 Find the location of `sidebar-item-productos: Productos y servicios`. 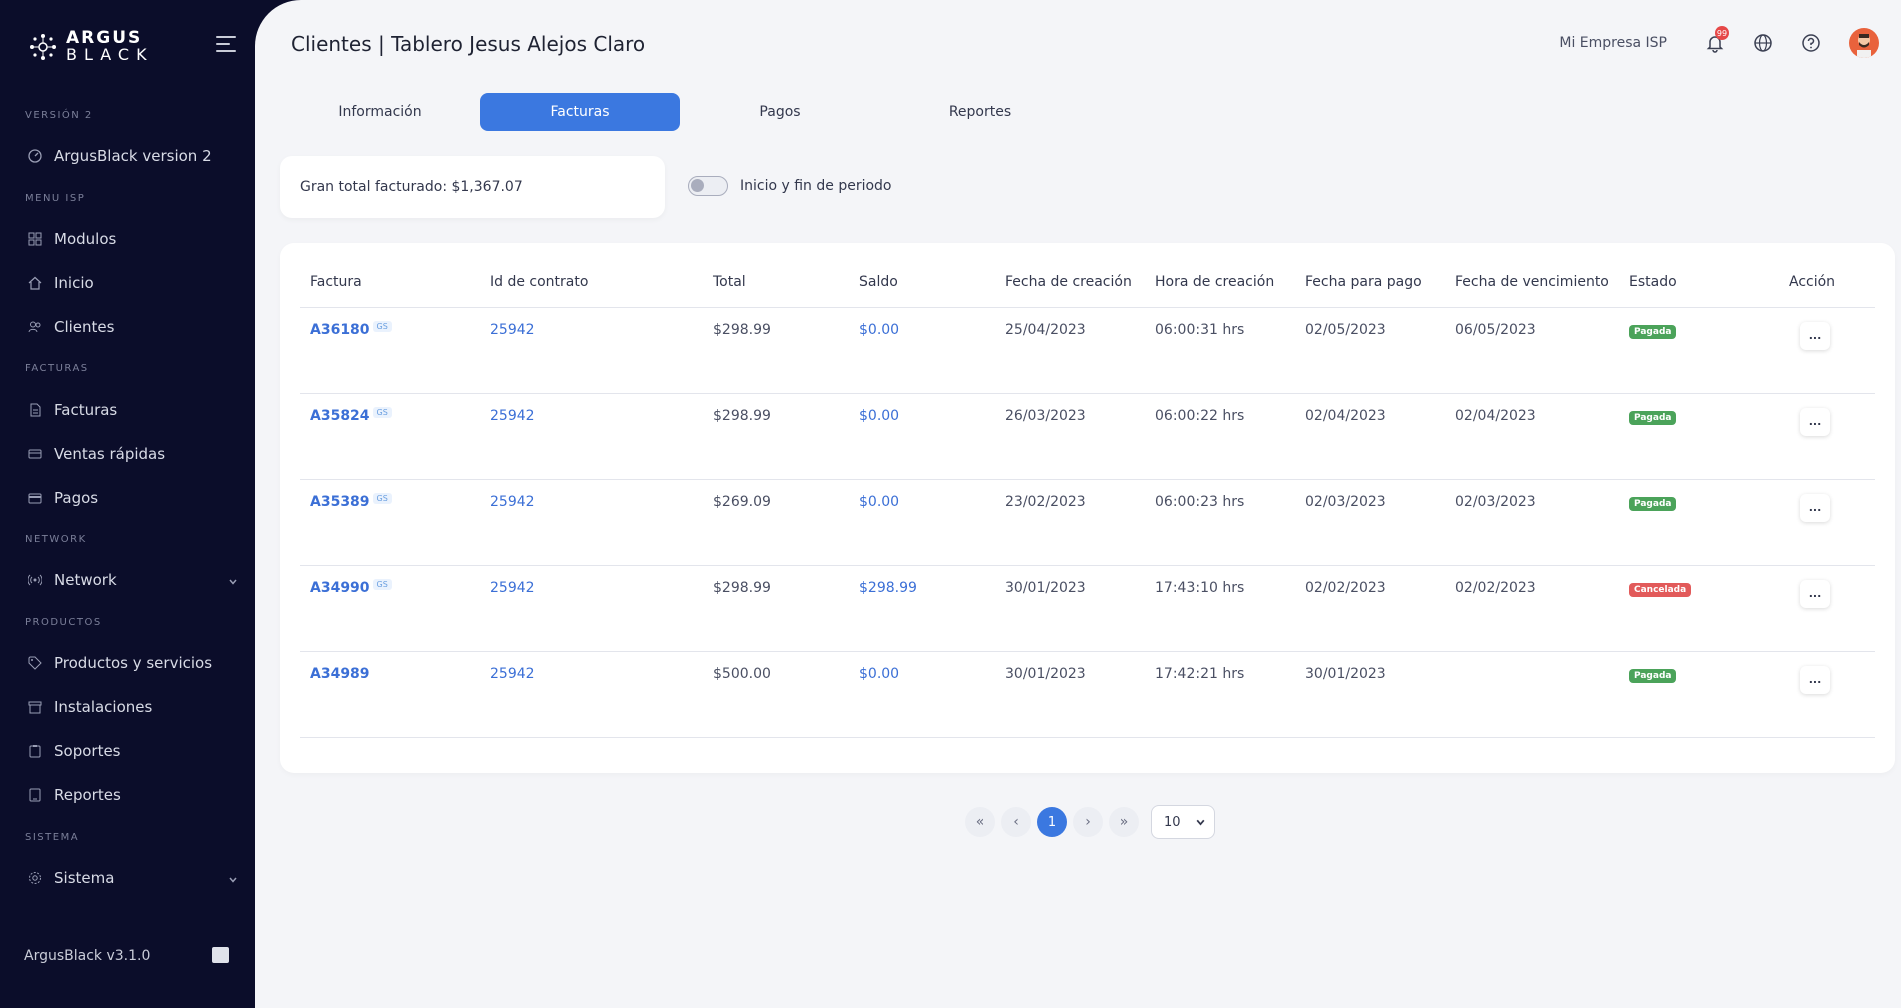

sidebar-item-productos: Productos y servicios is located at coordinates (133, 663).